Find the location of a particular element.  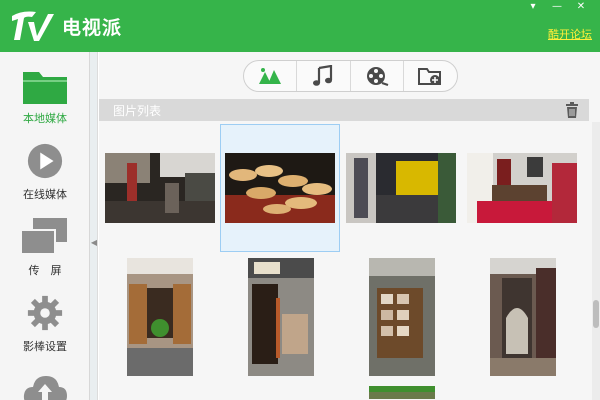

menu-icon: ▾ is located at coordinates (533, 6).